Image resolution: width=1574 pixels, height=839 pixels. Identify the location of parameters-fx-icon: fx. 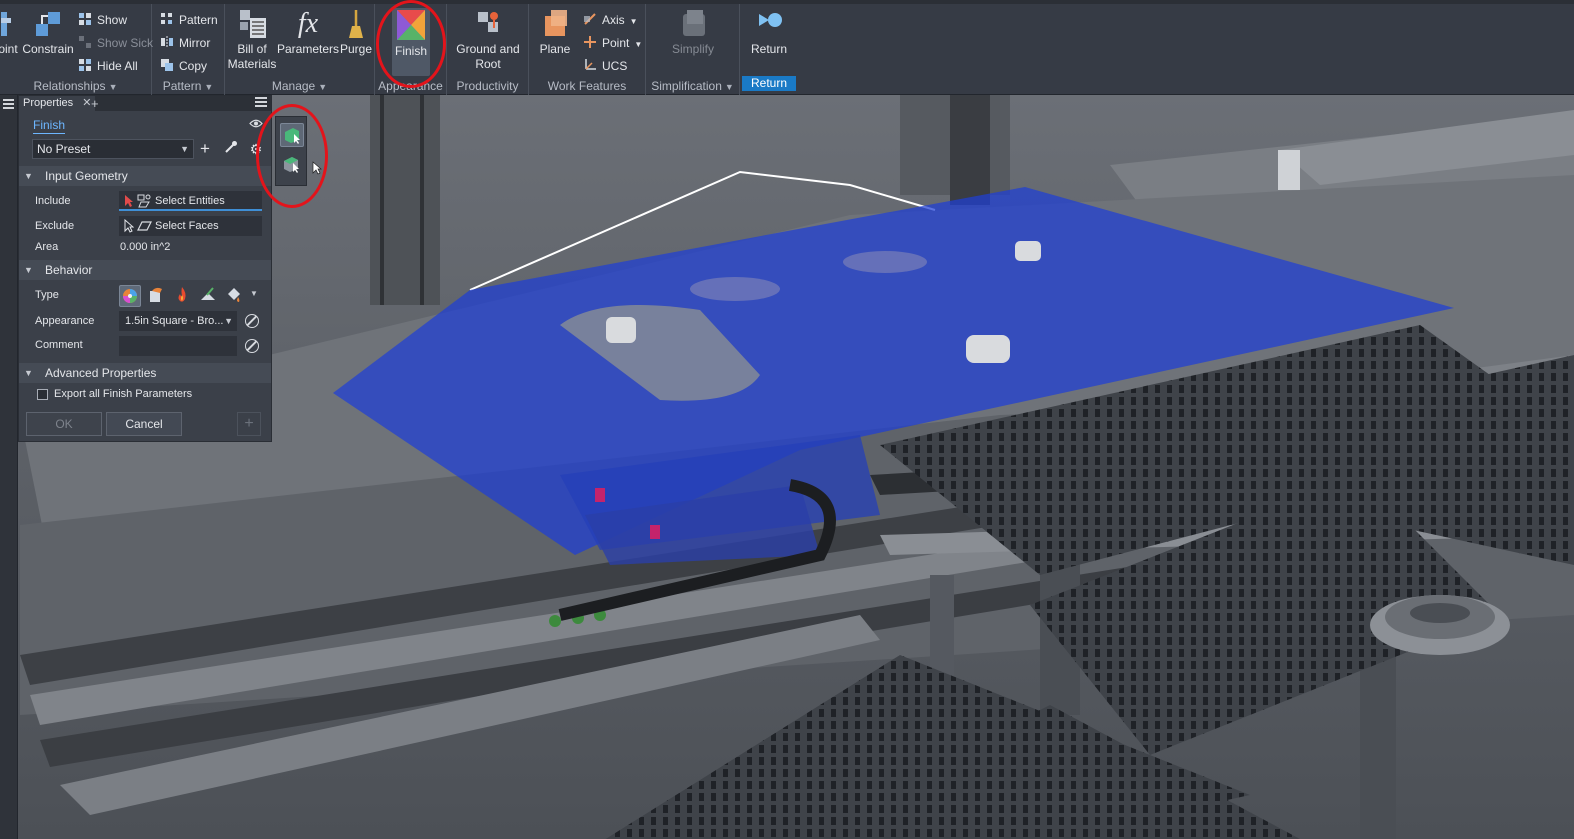
(308, 23).